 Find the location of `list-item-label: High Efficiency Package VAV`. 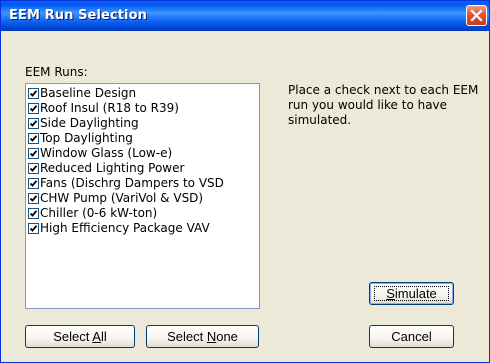

list-item-label: High Efficiency Package VAV is located at coordinates (125, 228).